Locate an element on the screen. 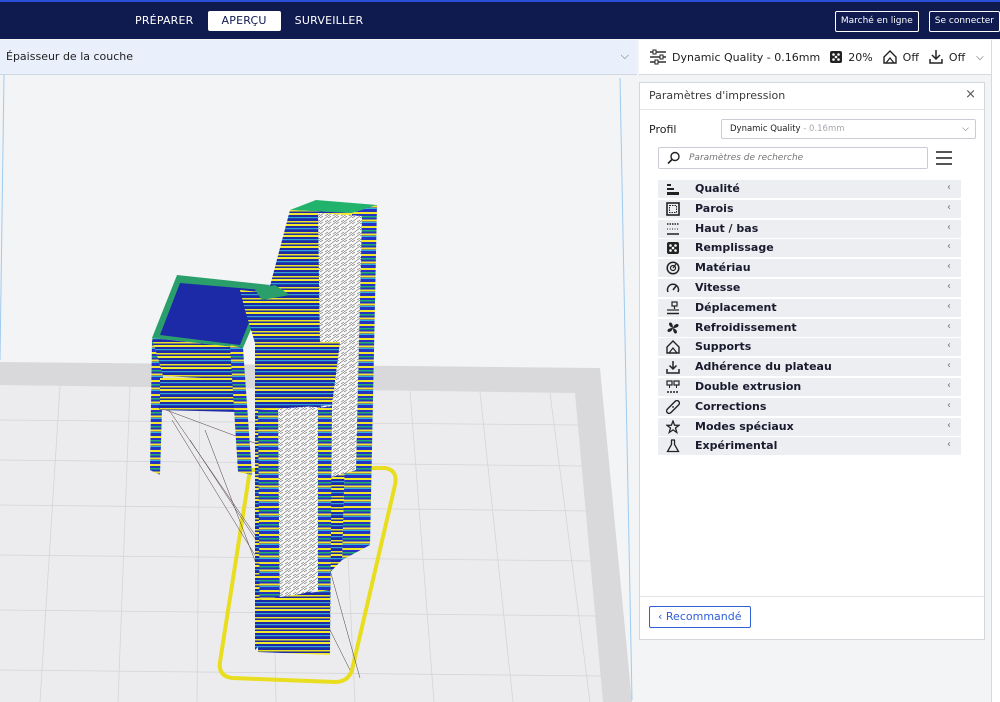 The height and width of the screenshot is (702, 1000). tab-preview: APERÇU is located at coordinates (244, 21).